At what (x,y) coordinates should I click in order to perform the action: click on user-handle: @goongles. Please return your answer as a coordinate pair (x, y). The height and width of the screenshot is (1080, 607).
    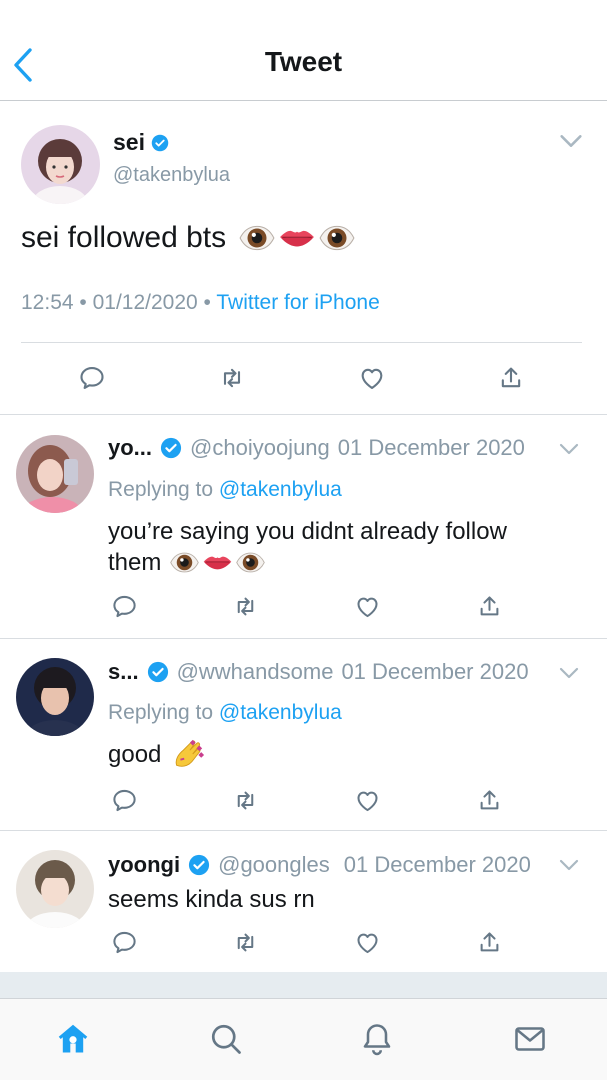
    Looking at the image, I should click on (274, 865).